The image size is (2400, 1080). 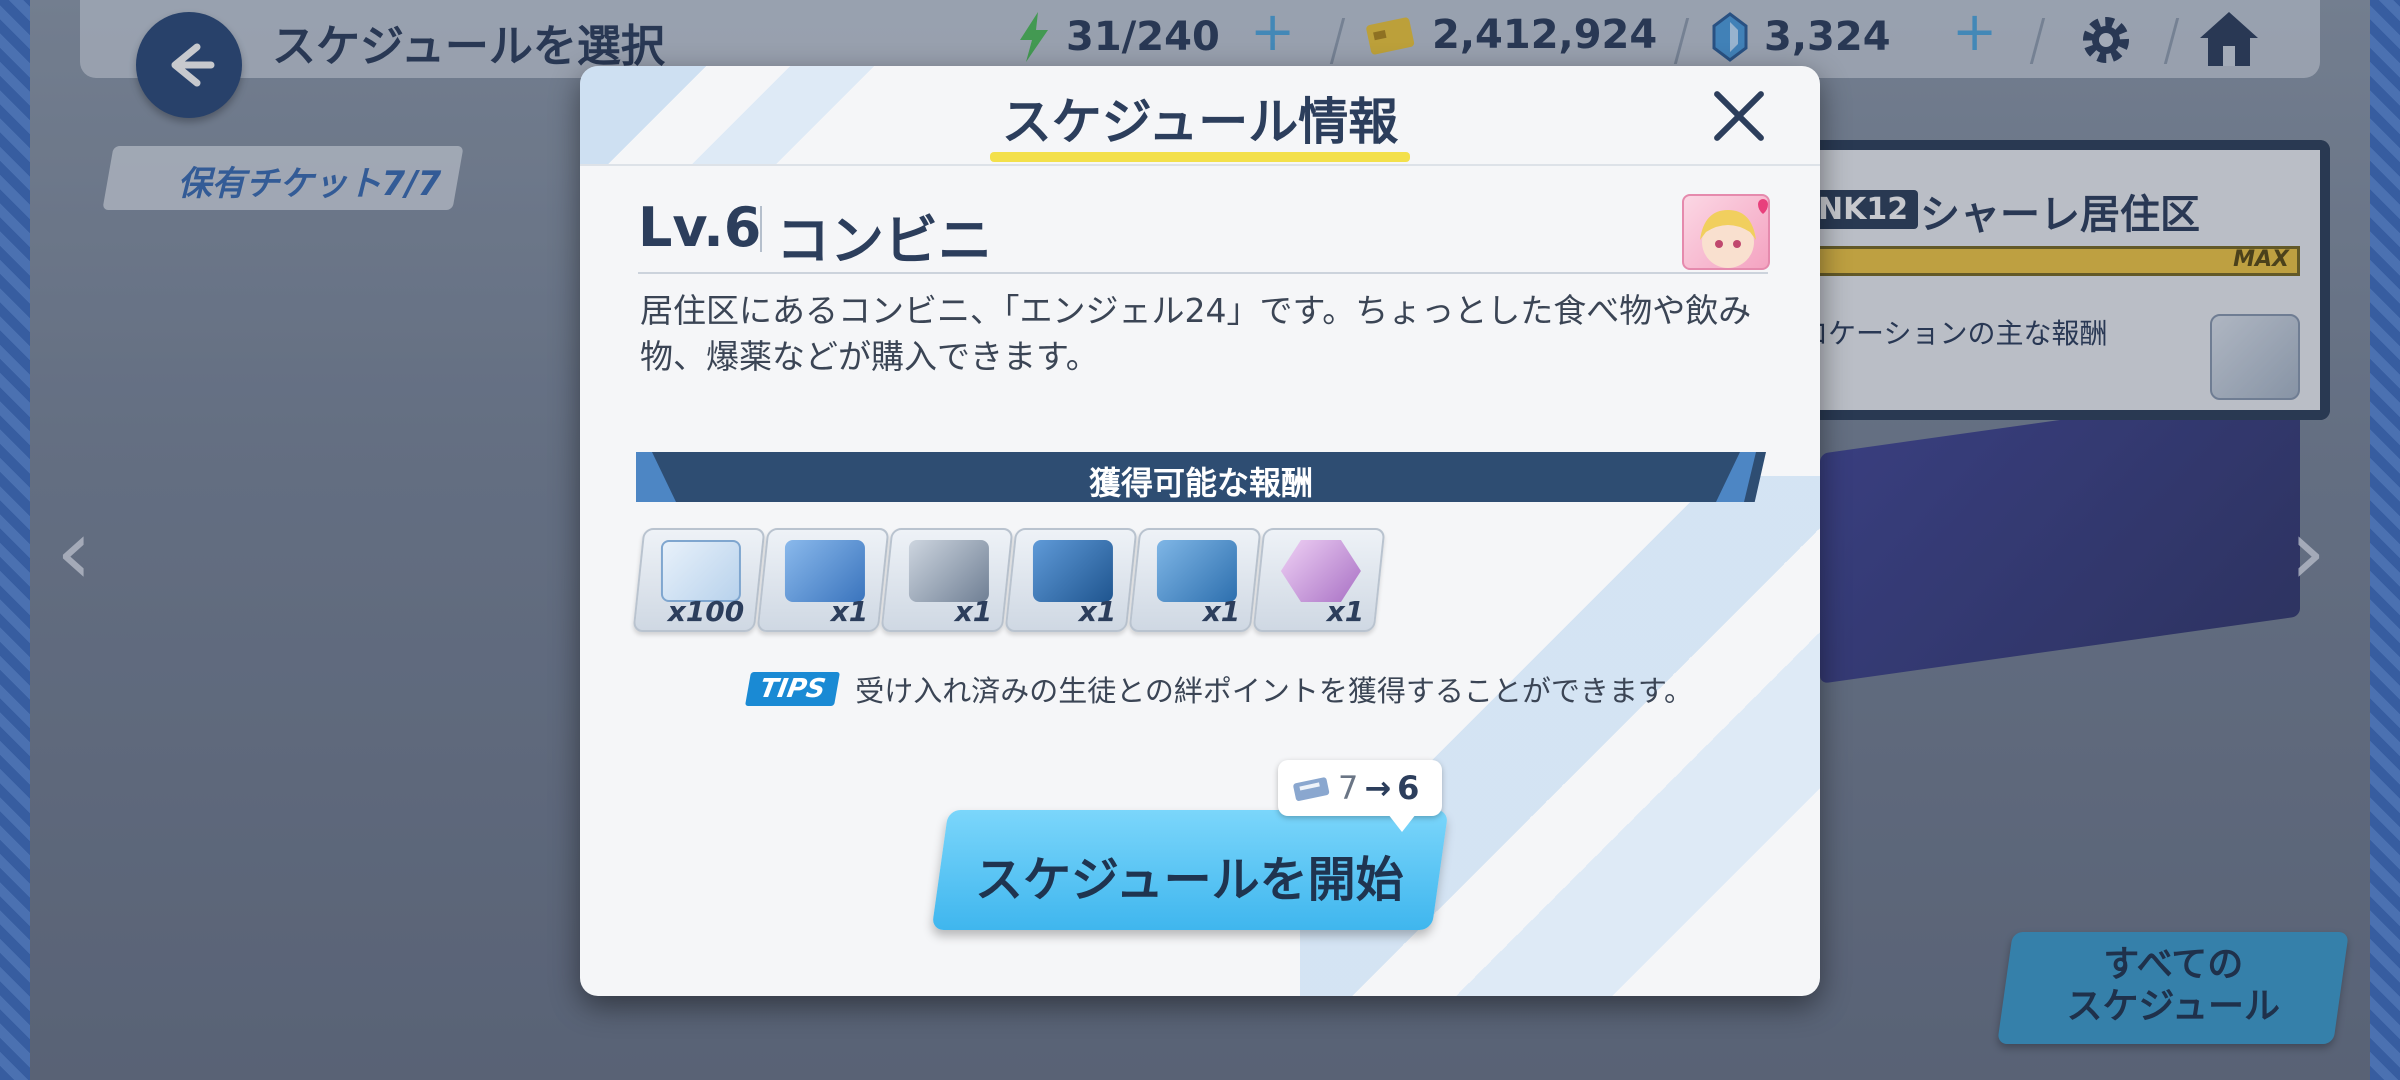 I want to click on modal-header: スケジュール情報, so click(x=1200, y=116).